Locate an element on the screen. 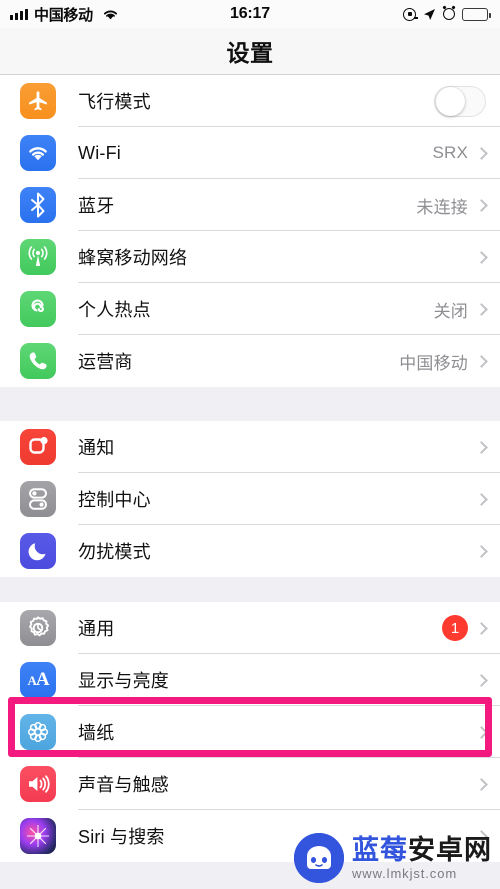  settings-row-label: 蓝牙 is located at coordinates (96, 206).